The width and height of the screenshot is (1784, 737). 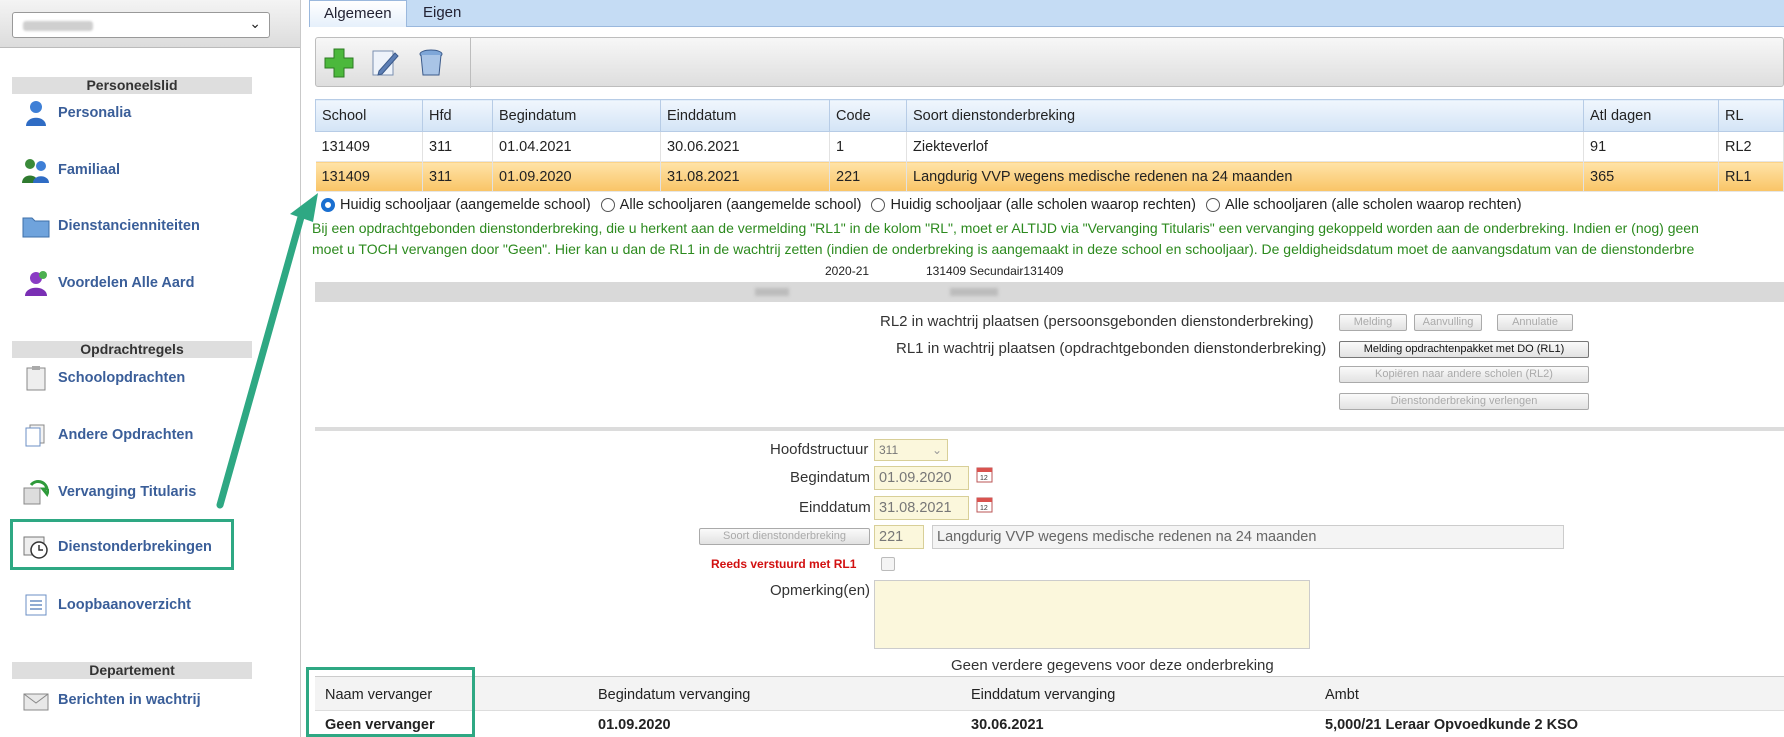 I want to click on toolbar-separator, so click(x=470, y=63).